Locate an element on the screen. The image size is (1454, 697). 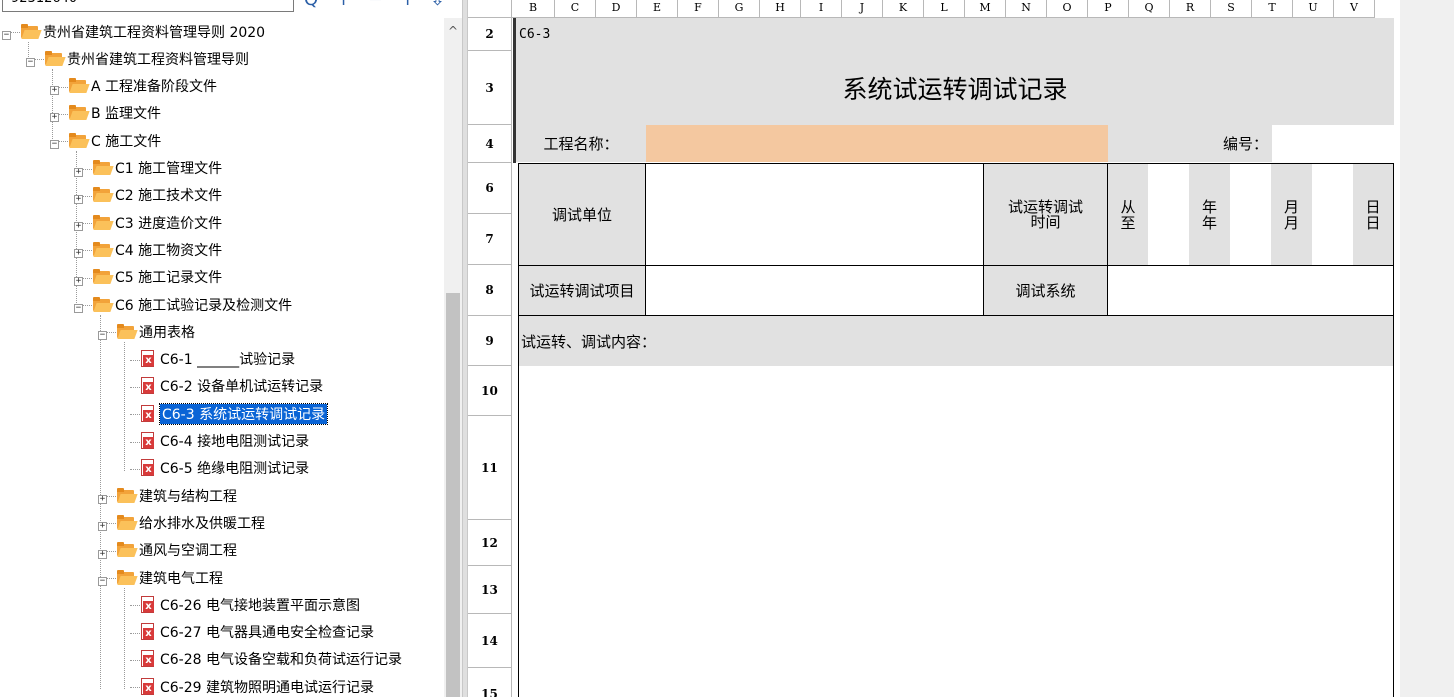
tree-item-document: x C6-5 绝缘电阻测试记录 is located at coordinates (224, 468).